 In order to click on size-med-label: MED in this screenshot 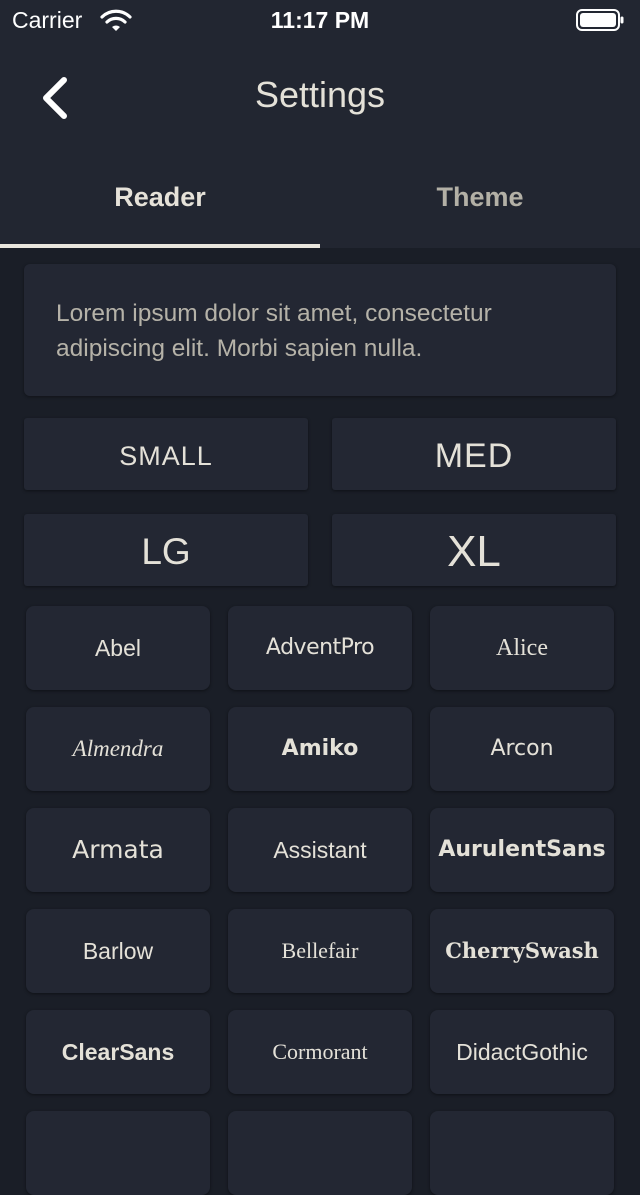, I will do `click(474, 456)`.